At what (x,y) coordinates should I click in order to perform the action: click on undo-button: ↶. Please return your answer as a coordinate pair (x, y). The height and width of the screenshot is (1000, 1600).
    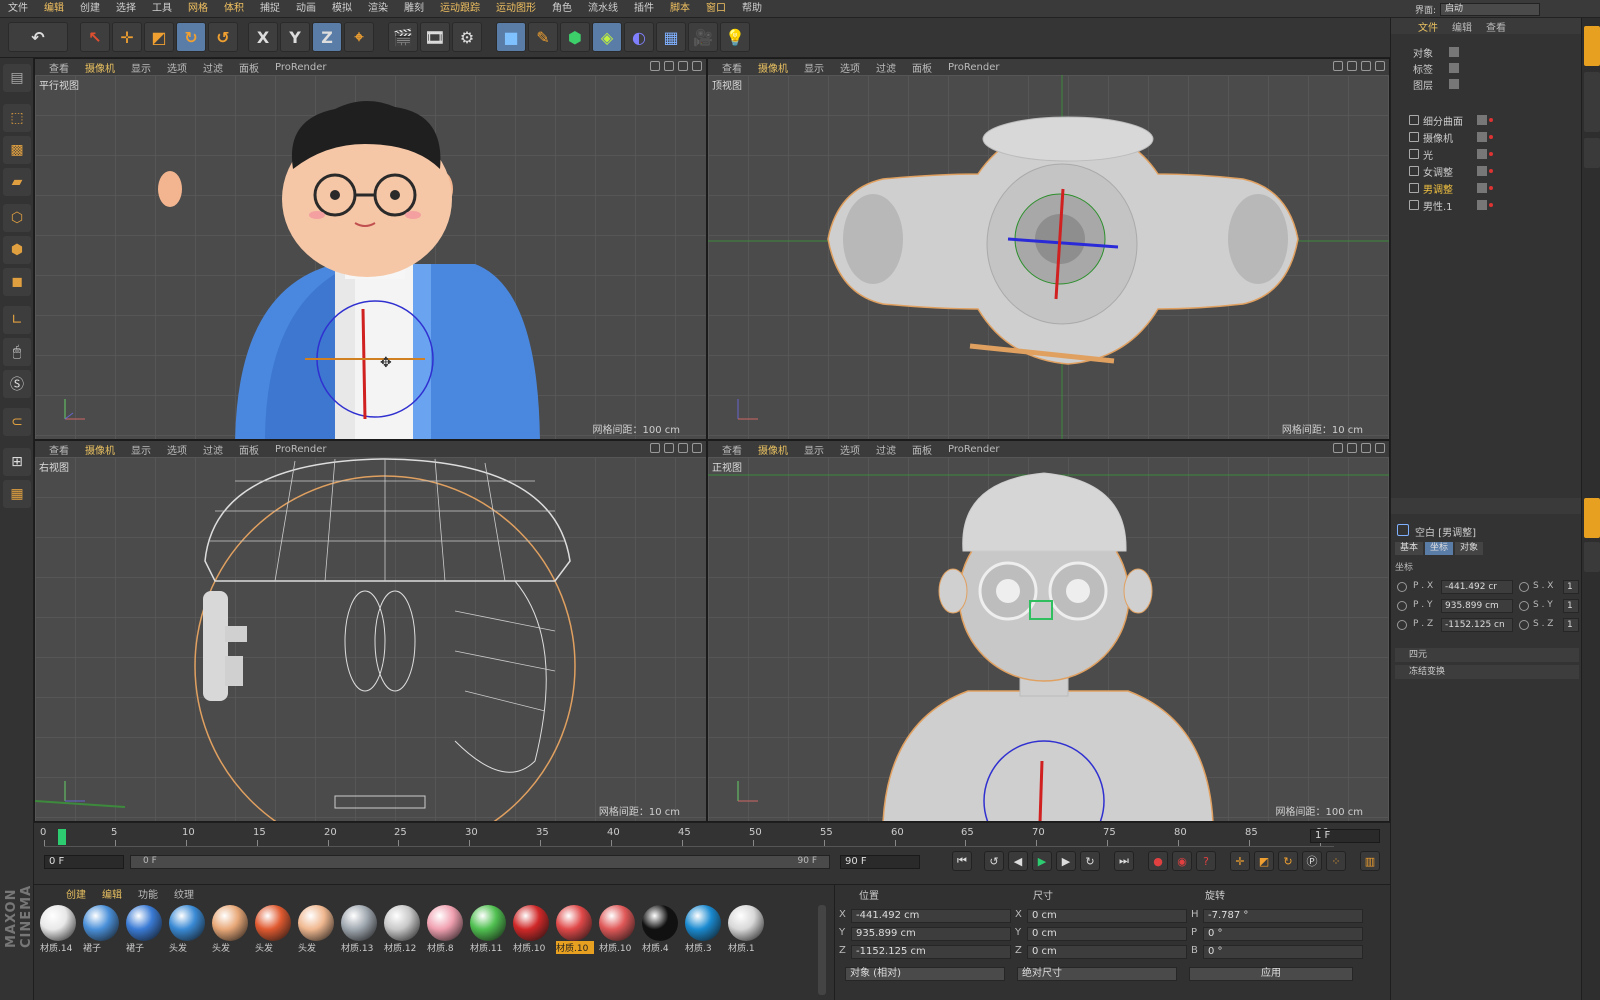
    Looking at the image, I should click on (38, 37).